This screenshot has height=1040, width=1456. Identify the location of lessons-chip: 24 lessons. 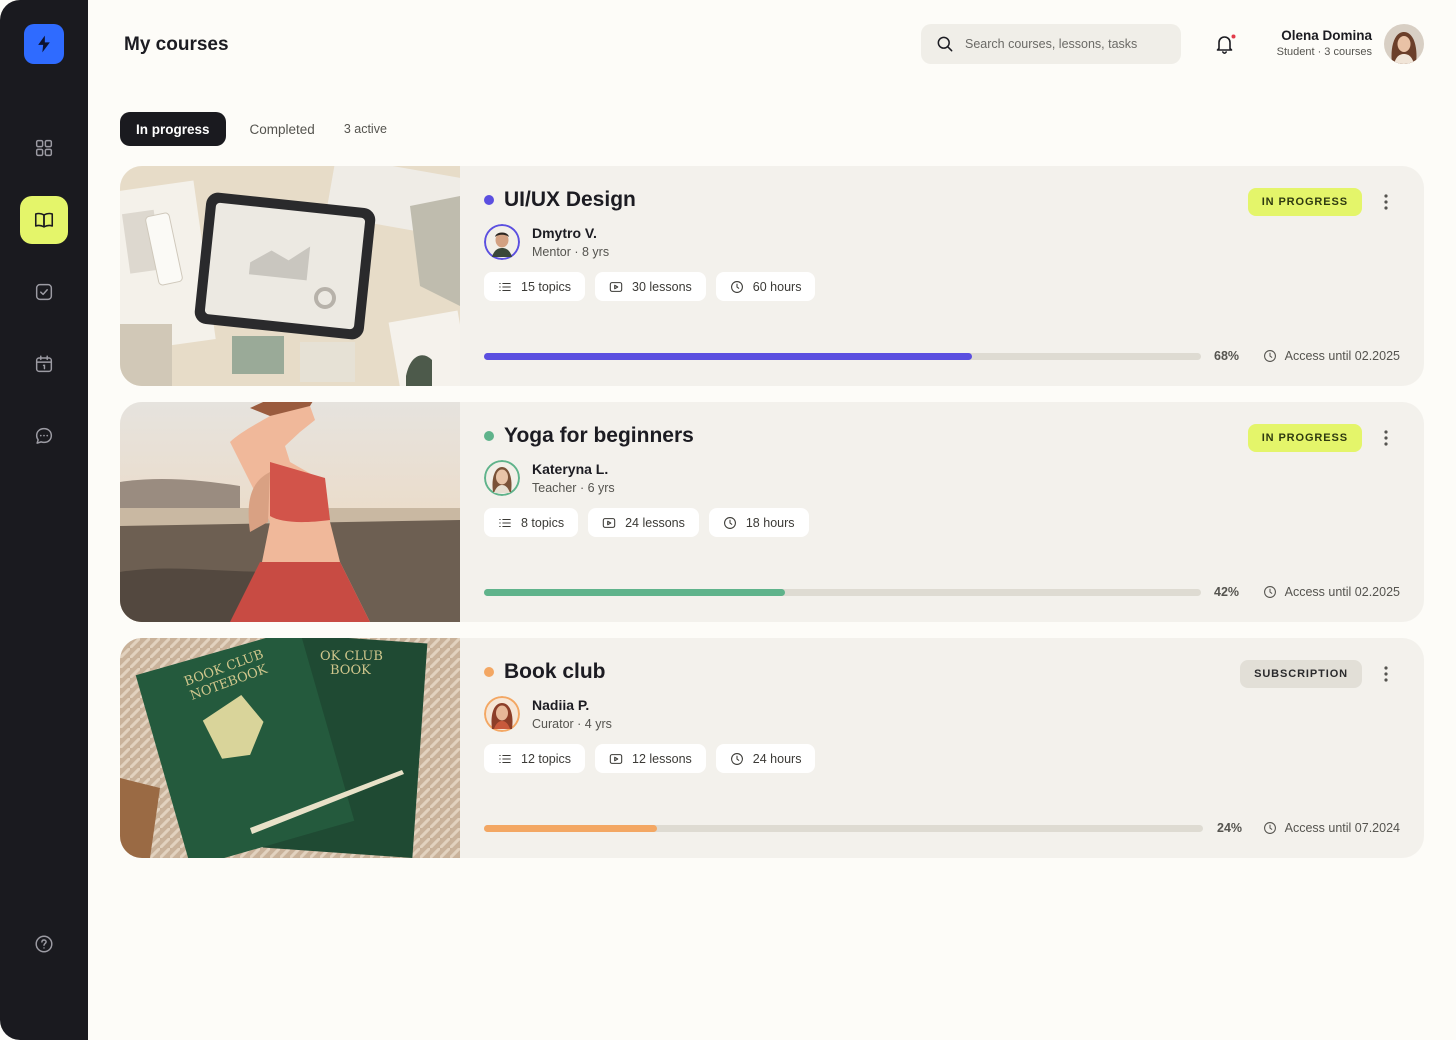
(643, 522).